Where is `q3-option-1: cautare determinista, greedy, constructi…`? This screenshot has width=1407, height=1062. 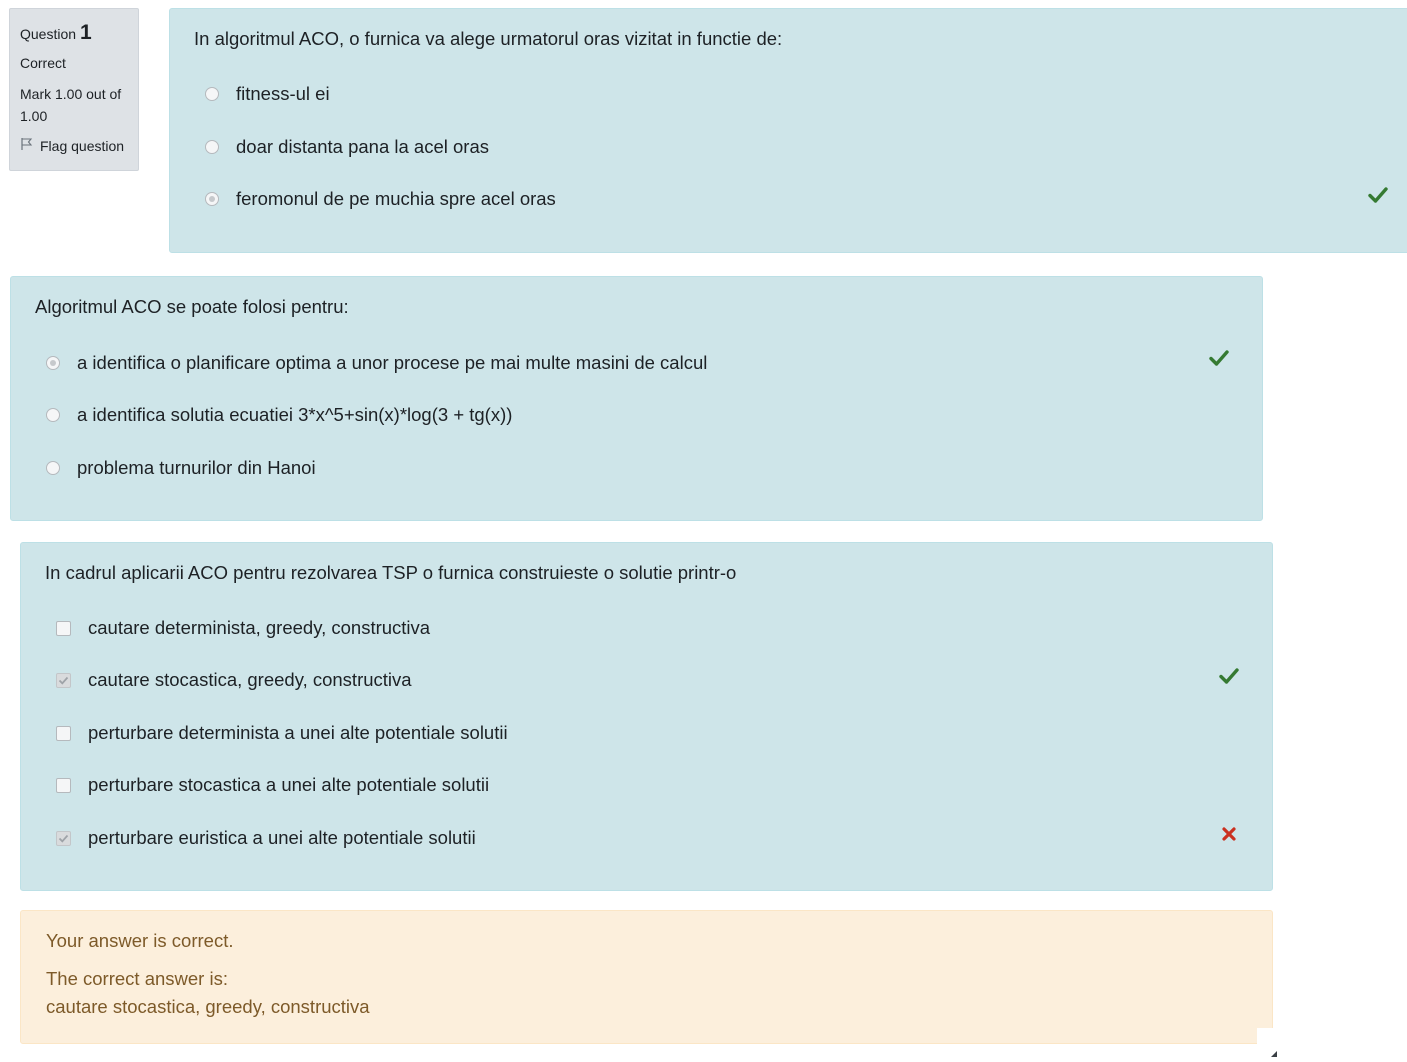 q3-option-1: cautare determinista, greedy, constructi… is located at coordinates (243, 628).